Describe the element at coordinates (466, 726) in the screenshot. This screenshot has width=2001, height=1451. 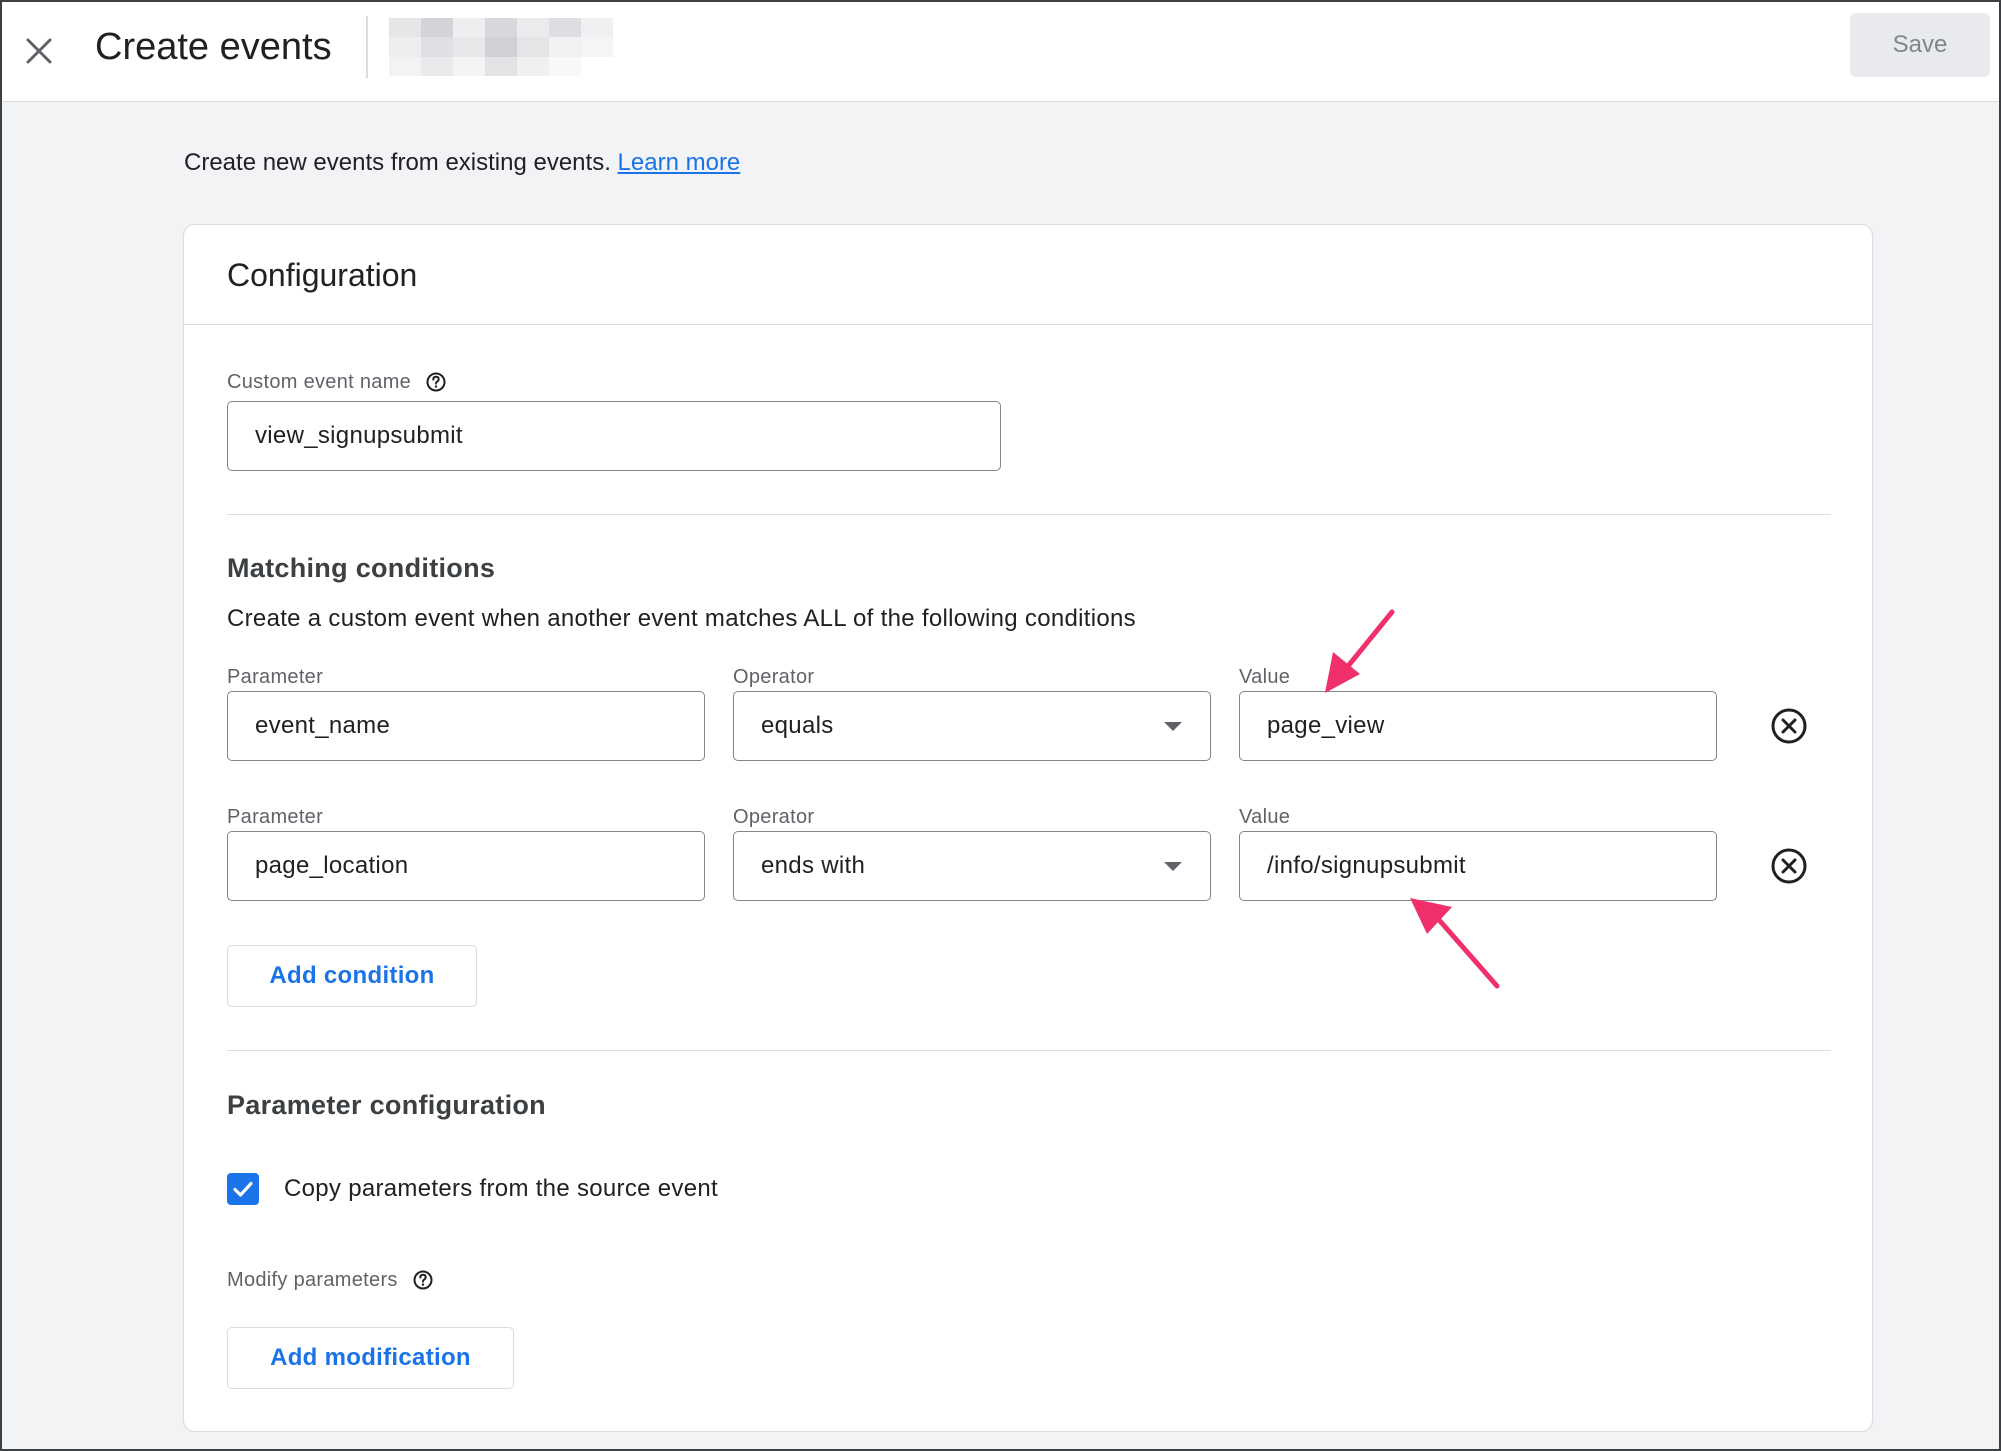
I see `parameter-input: event_name` at that location.